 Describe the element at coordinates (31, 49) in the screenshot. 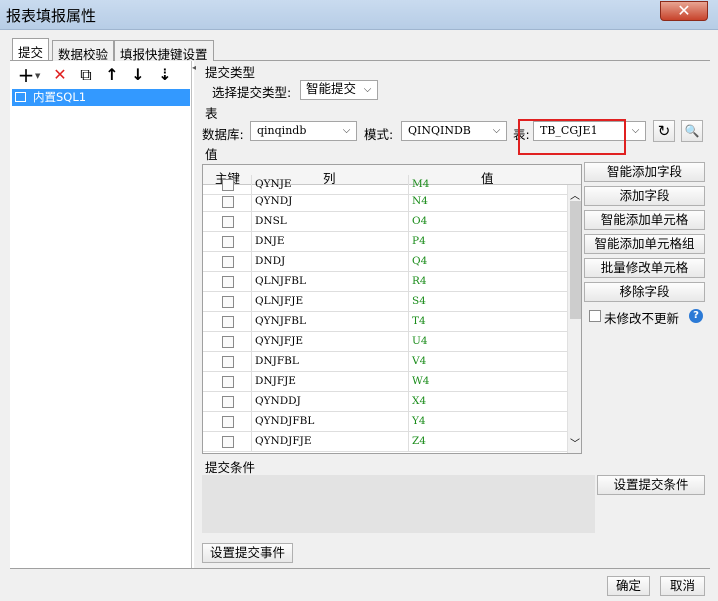

I see `tab-submit: 提交` at that location.